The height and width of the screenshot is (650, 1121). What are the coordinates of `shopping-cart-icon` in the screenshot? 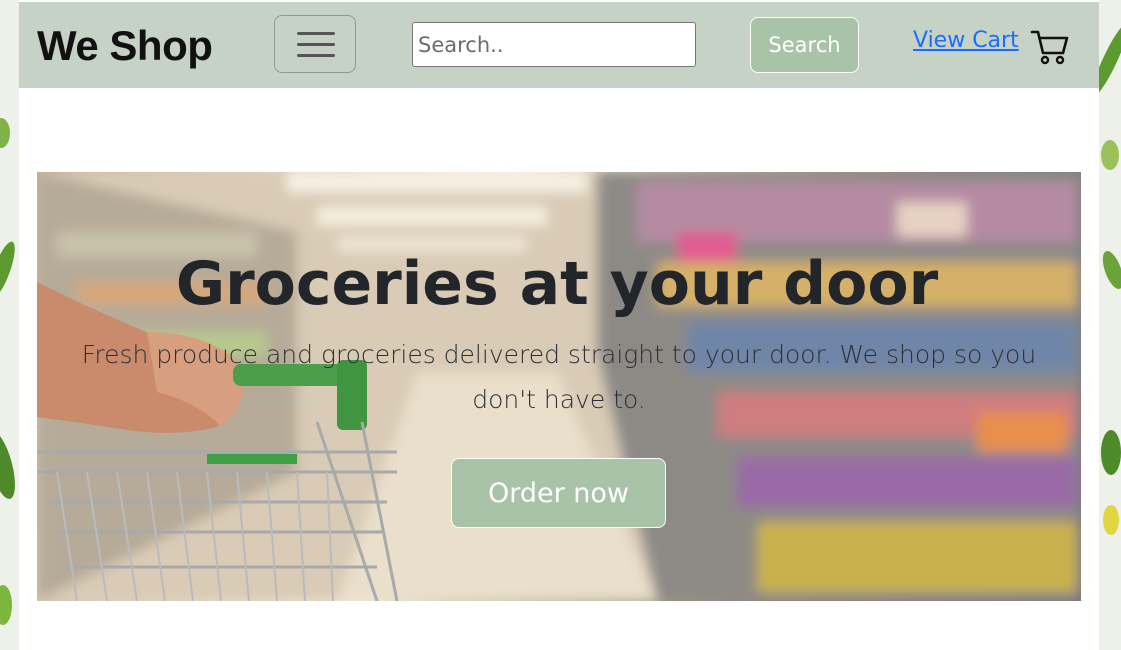 It's located at (1050, 47).